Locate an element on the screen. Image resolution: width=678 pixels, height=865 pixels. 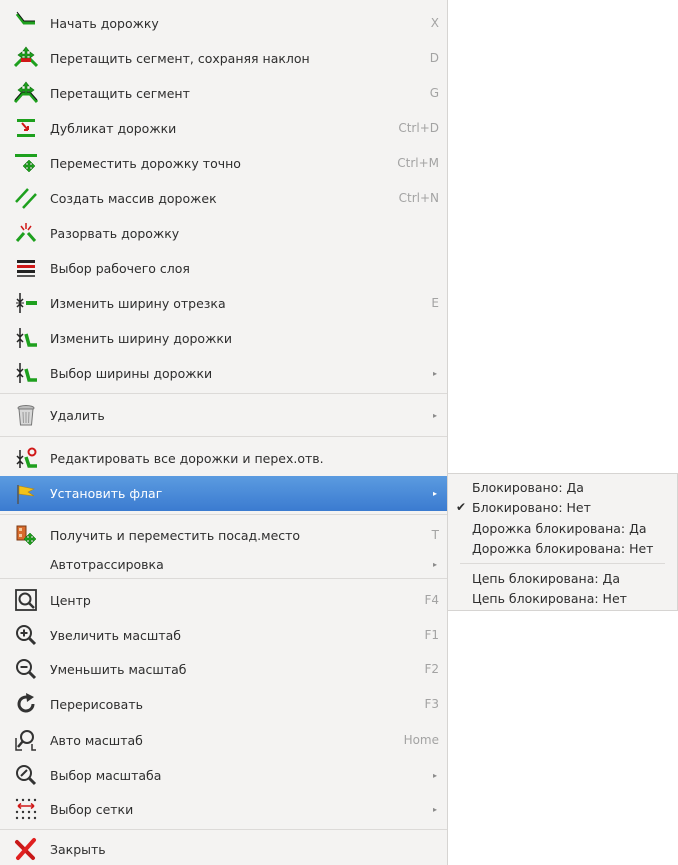
menu-item-shortcut: G is located at coordinates (434, 93).